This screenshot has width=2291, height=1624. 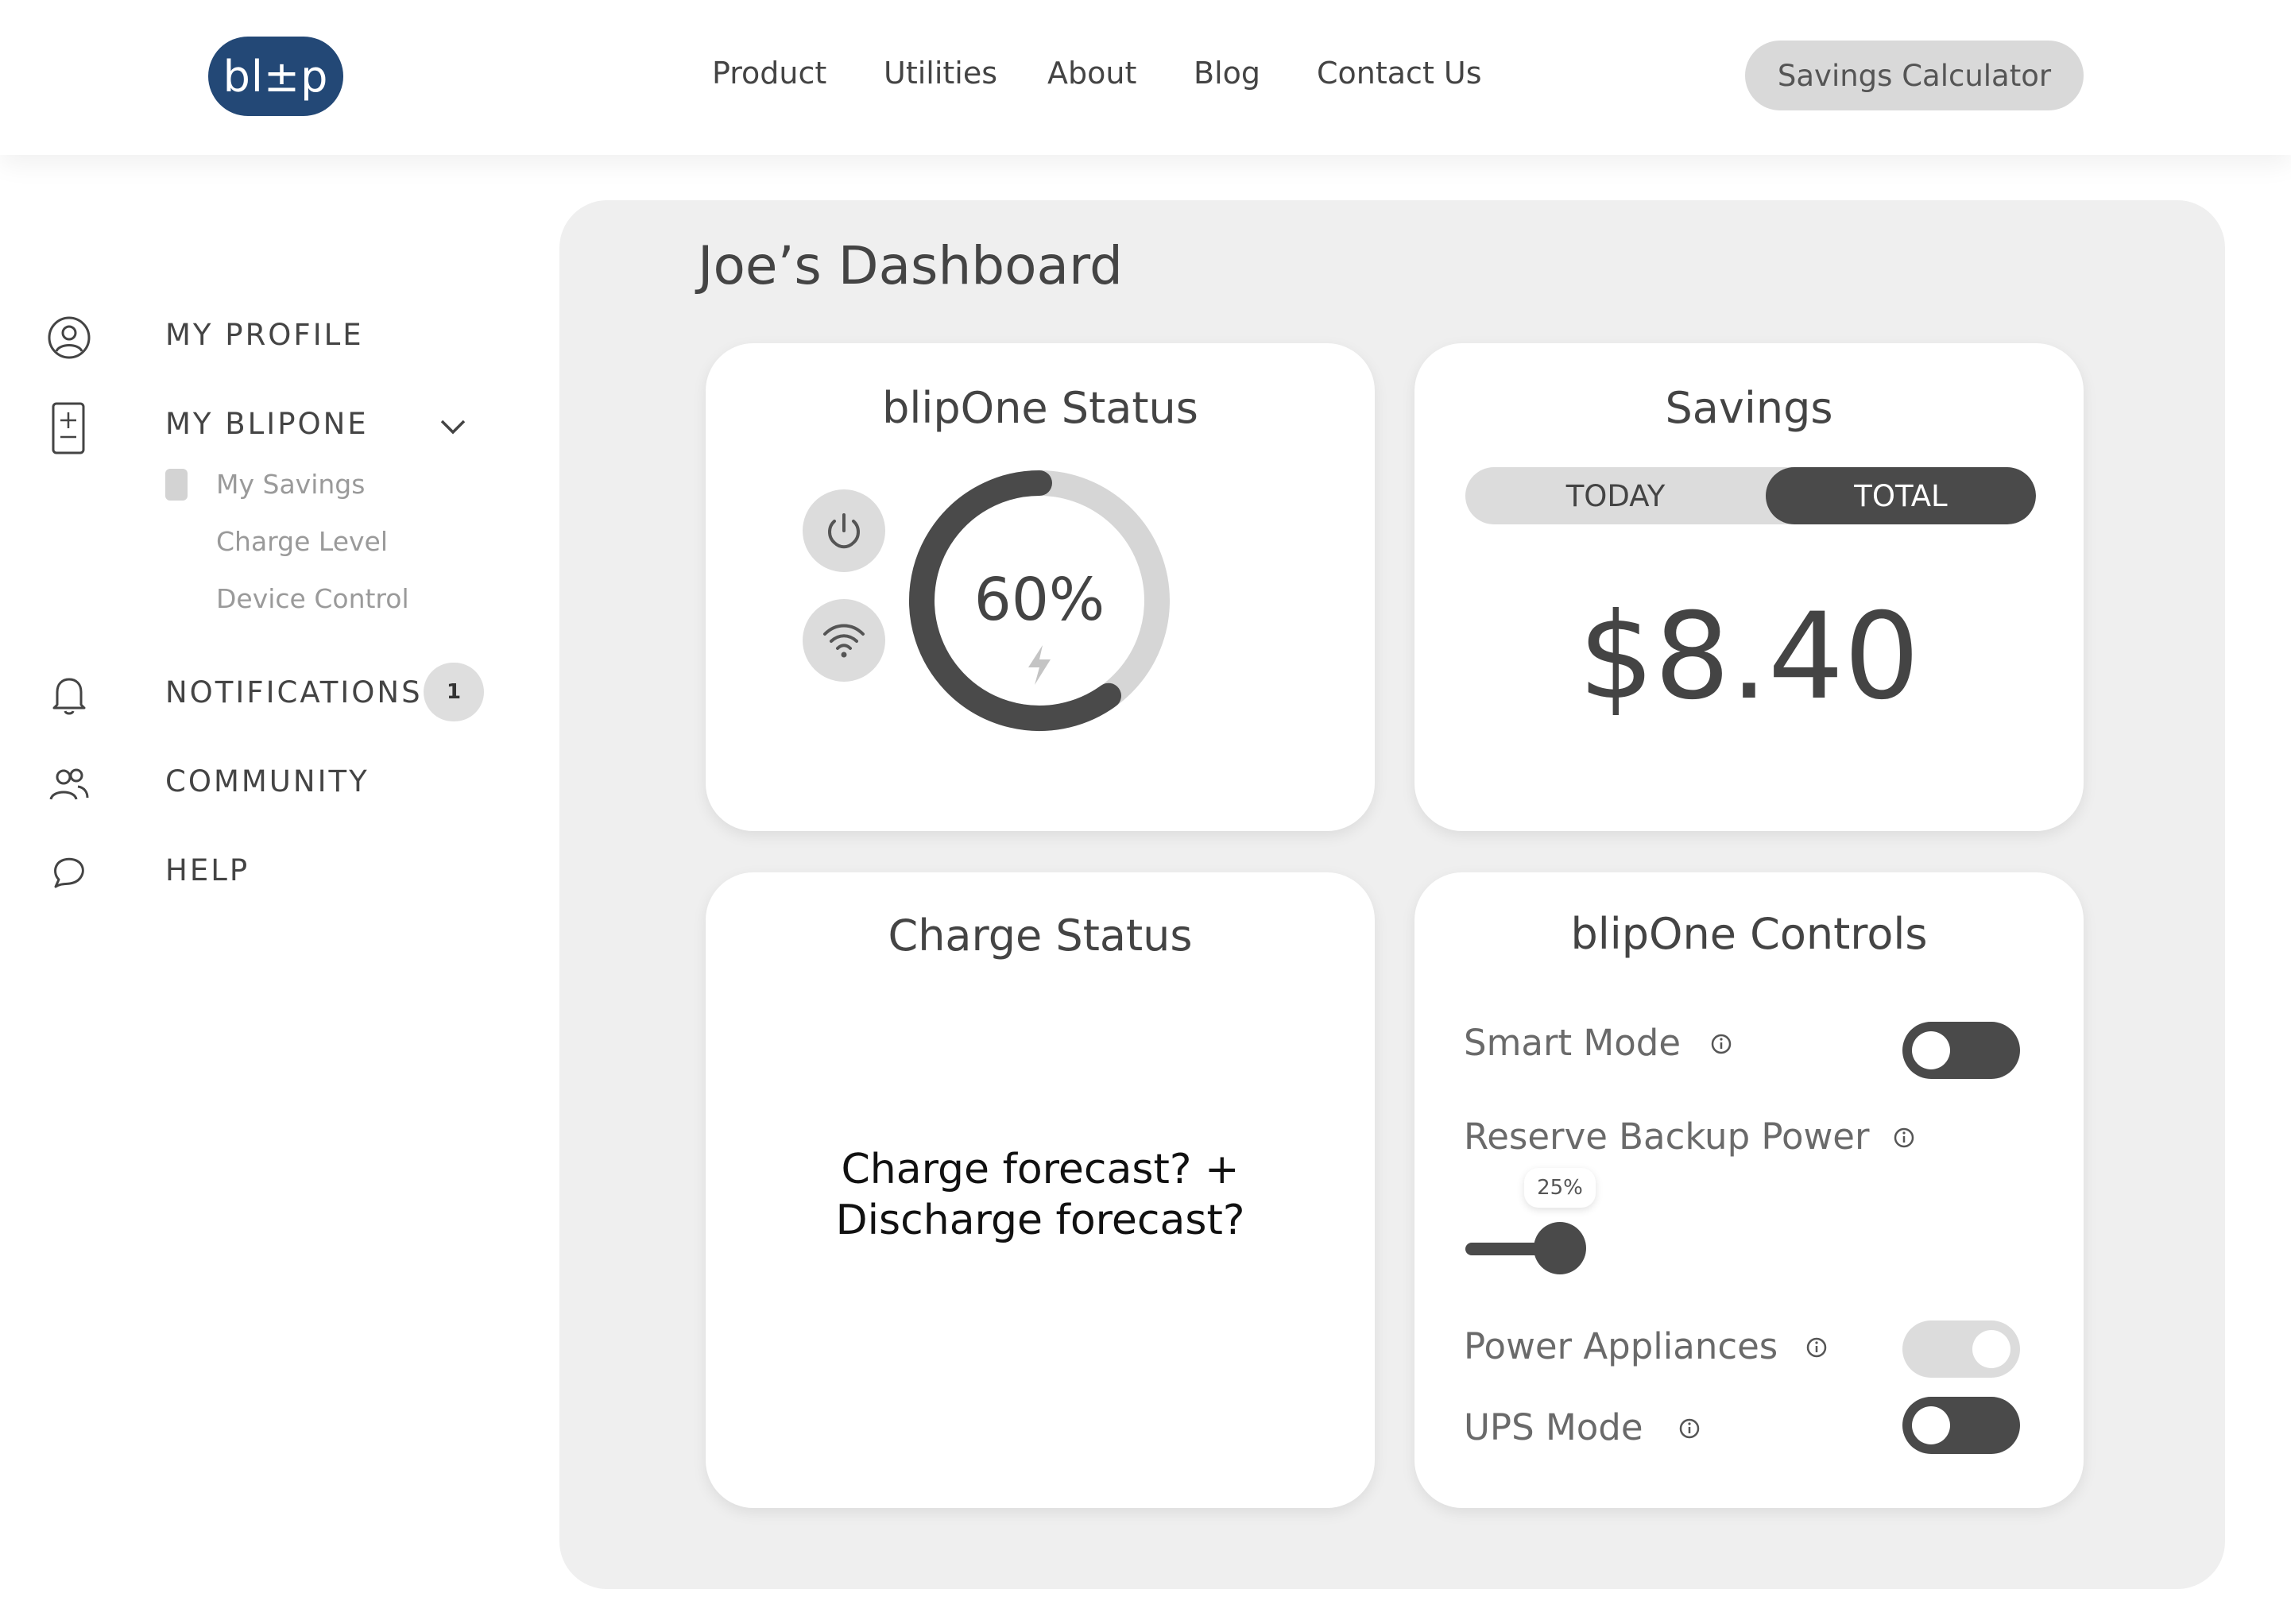 I want to click on savings-period-toggle: TODAY TOTAL, so click(x=1751, y=495).